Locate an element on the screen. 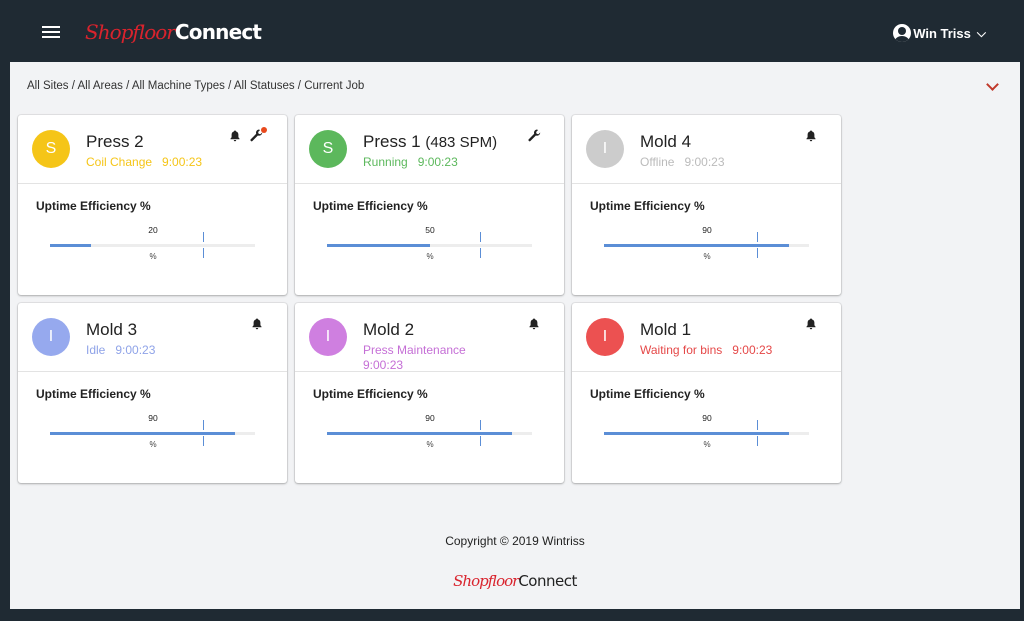  card-header: S Press 1 (483 SPM) Running 9:00:23 is located at coordinates (429, 149).